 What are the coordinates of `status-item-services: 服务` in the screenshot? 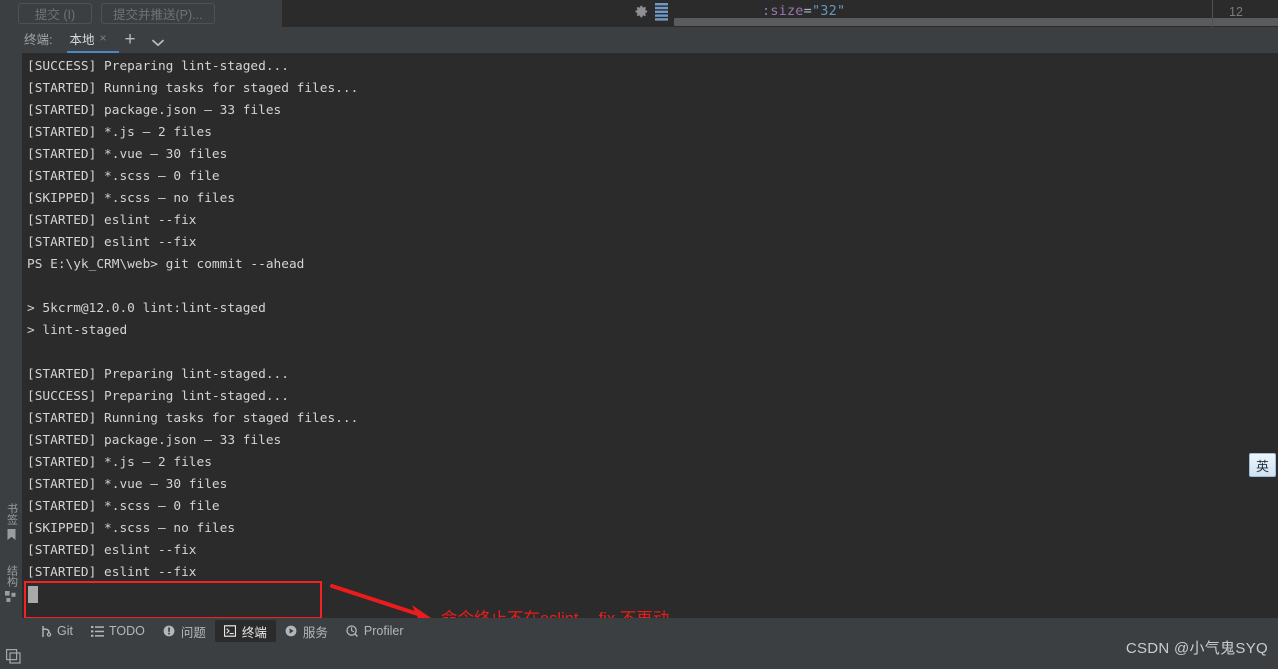 It's located at (306, 631).